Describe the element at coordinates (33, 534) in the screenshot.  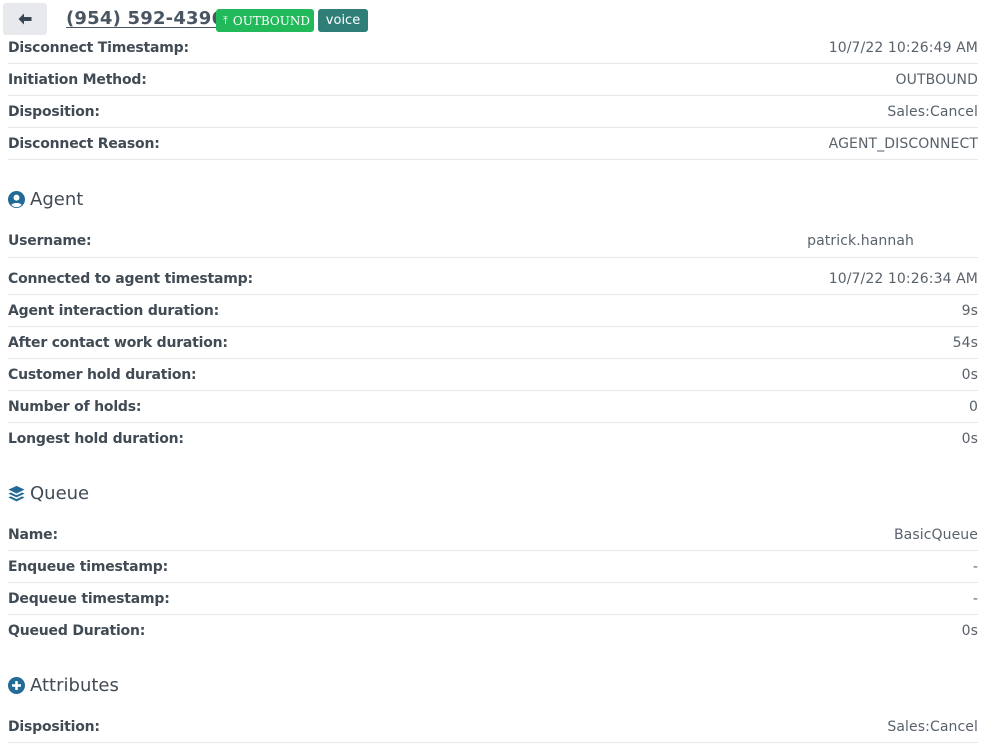
I see `detail-label: Name:` at that location.